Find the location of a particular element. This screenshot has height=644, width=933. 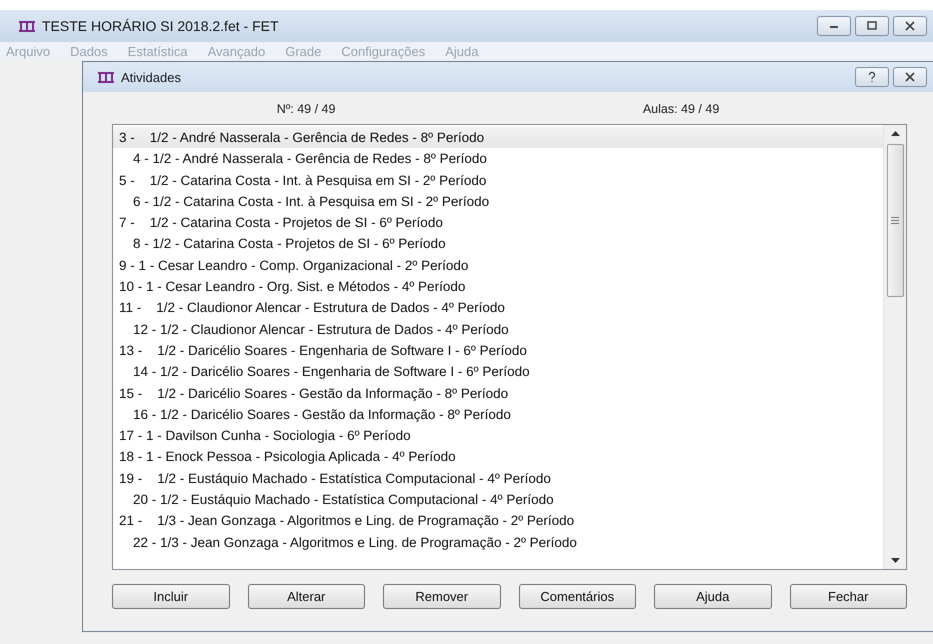

activity-list-item: 9 - 1 - Cesar Leandro - Comp. Organizacional - 2º Período is located at coordinates (498, 265).